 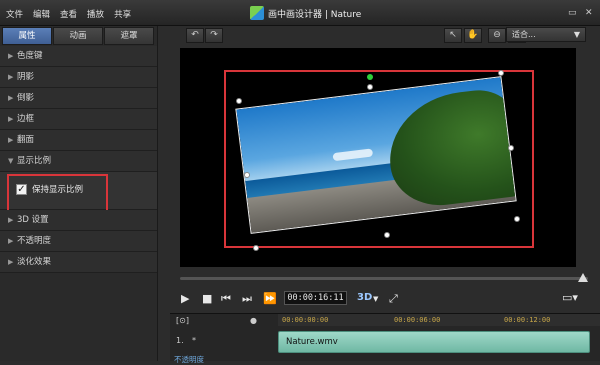 What do you see at coordinates (497, 35) in the screenshot?
I see `zoom-out-icon: ⊖` at bounding box center [497, 35].